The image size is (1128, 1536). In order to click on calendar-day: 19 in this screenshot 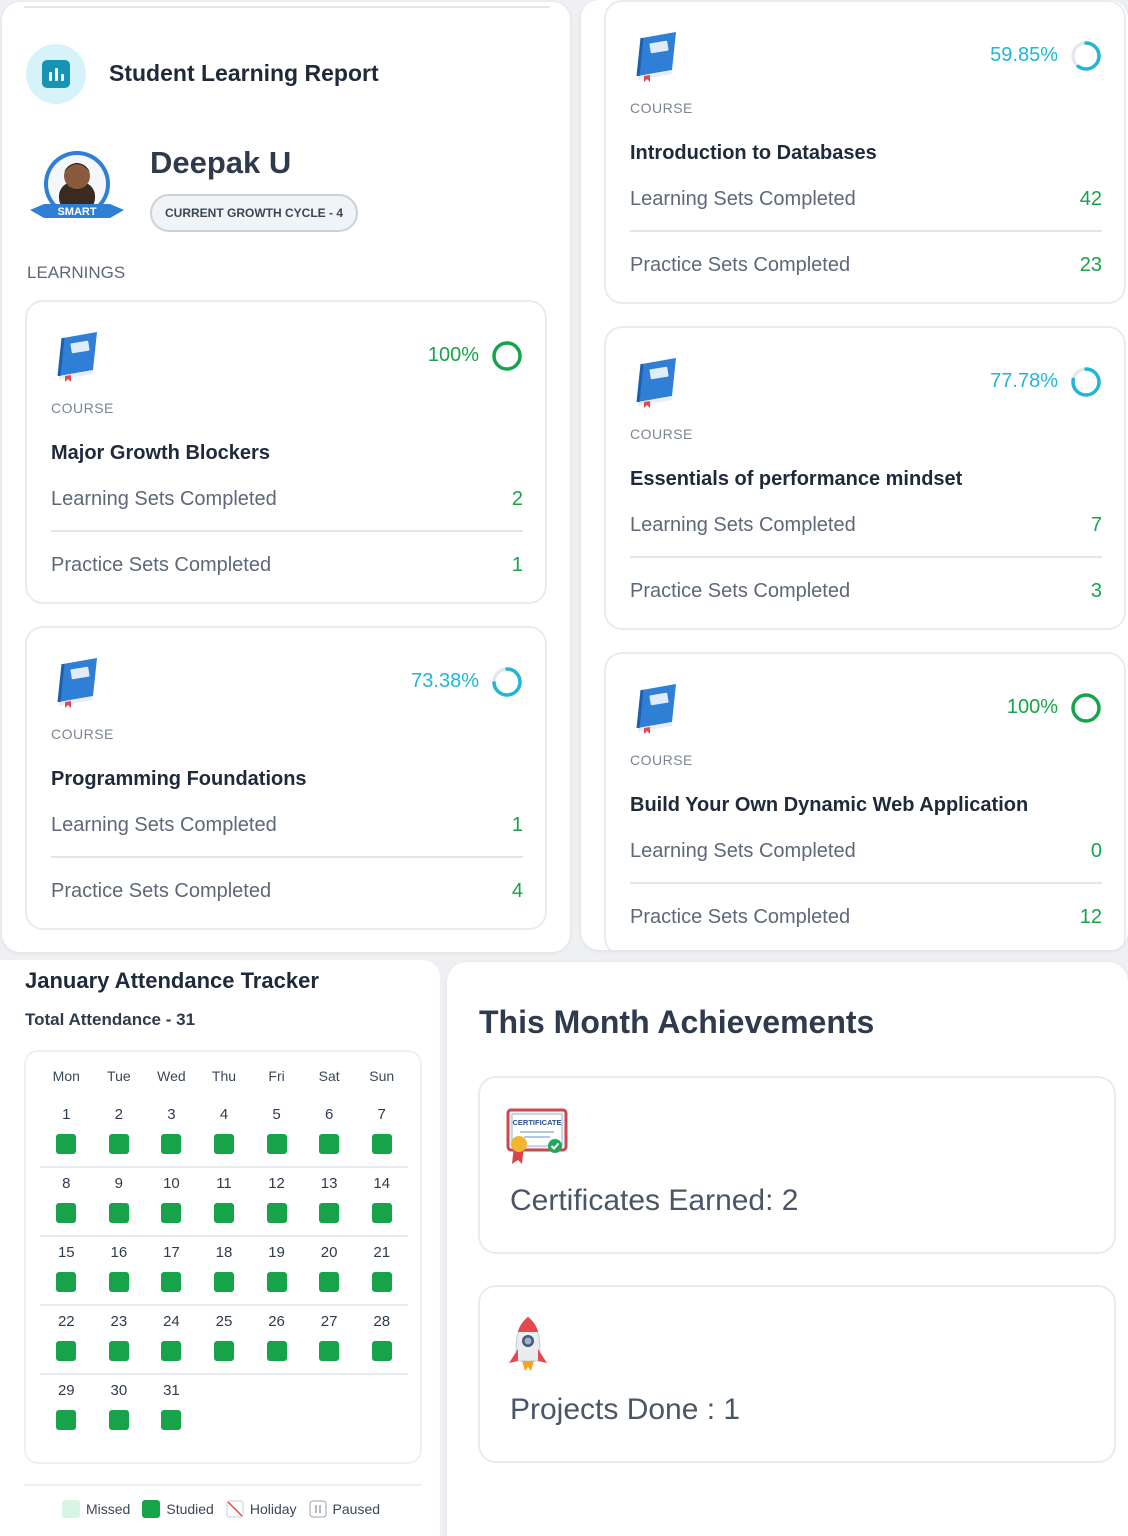, I will do `click(276, 1270)`.